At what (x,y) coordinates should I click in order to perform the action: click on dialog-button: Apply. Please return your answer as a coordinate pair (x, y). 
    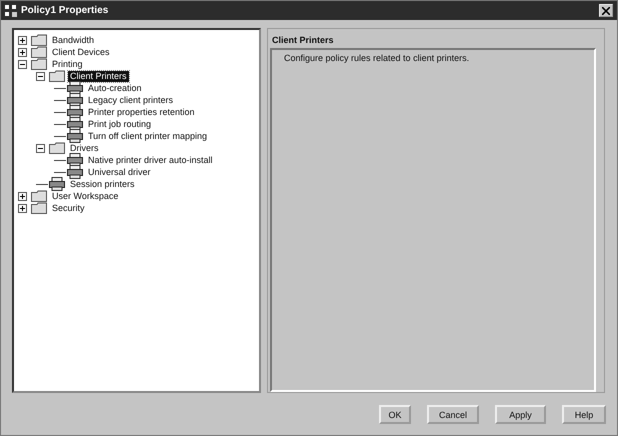
    Looking at the image, I should click on (520, 414).